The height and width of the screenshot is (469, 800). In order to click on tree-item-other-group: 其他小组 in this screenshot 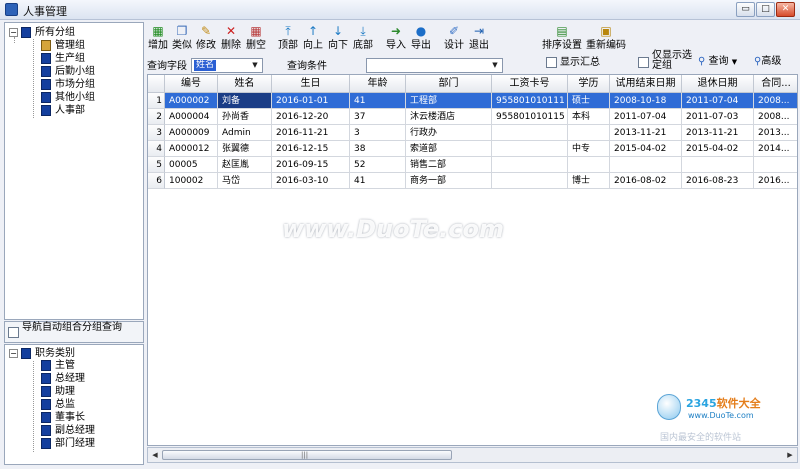, I will do `click(68, 97)`.